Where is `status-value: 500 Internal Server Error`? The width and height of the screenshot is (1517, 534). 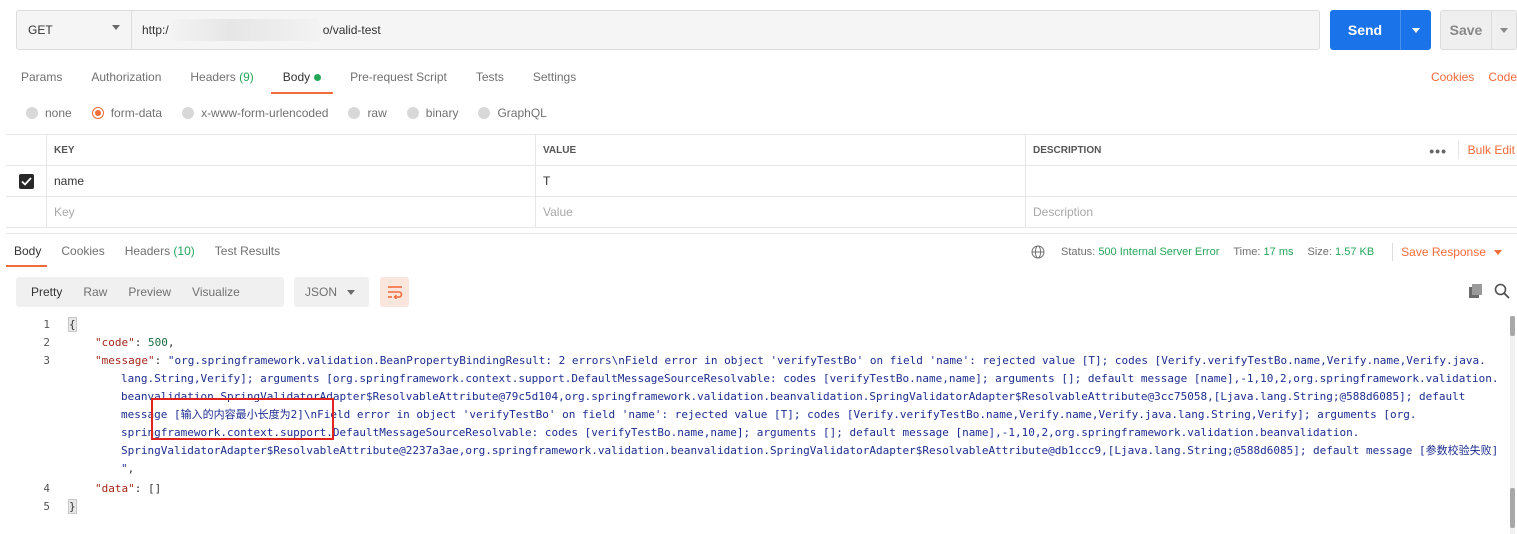 status-value: 500 Internal Server Error is located at coordinates (1159, 252).